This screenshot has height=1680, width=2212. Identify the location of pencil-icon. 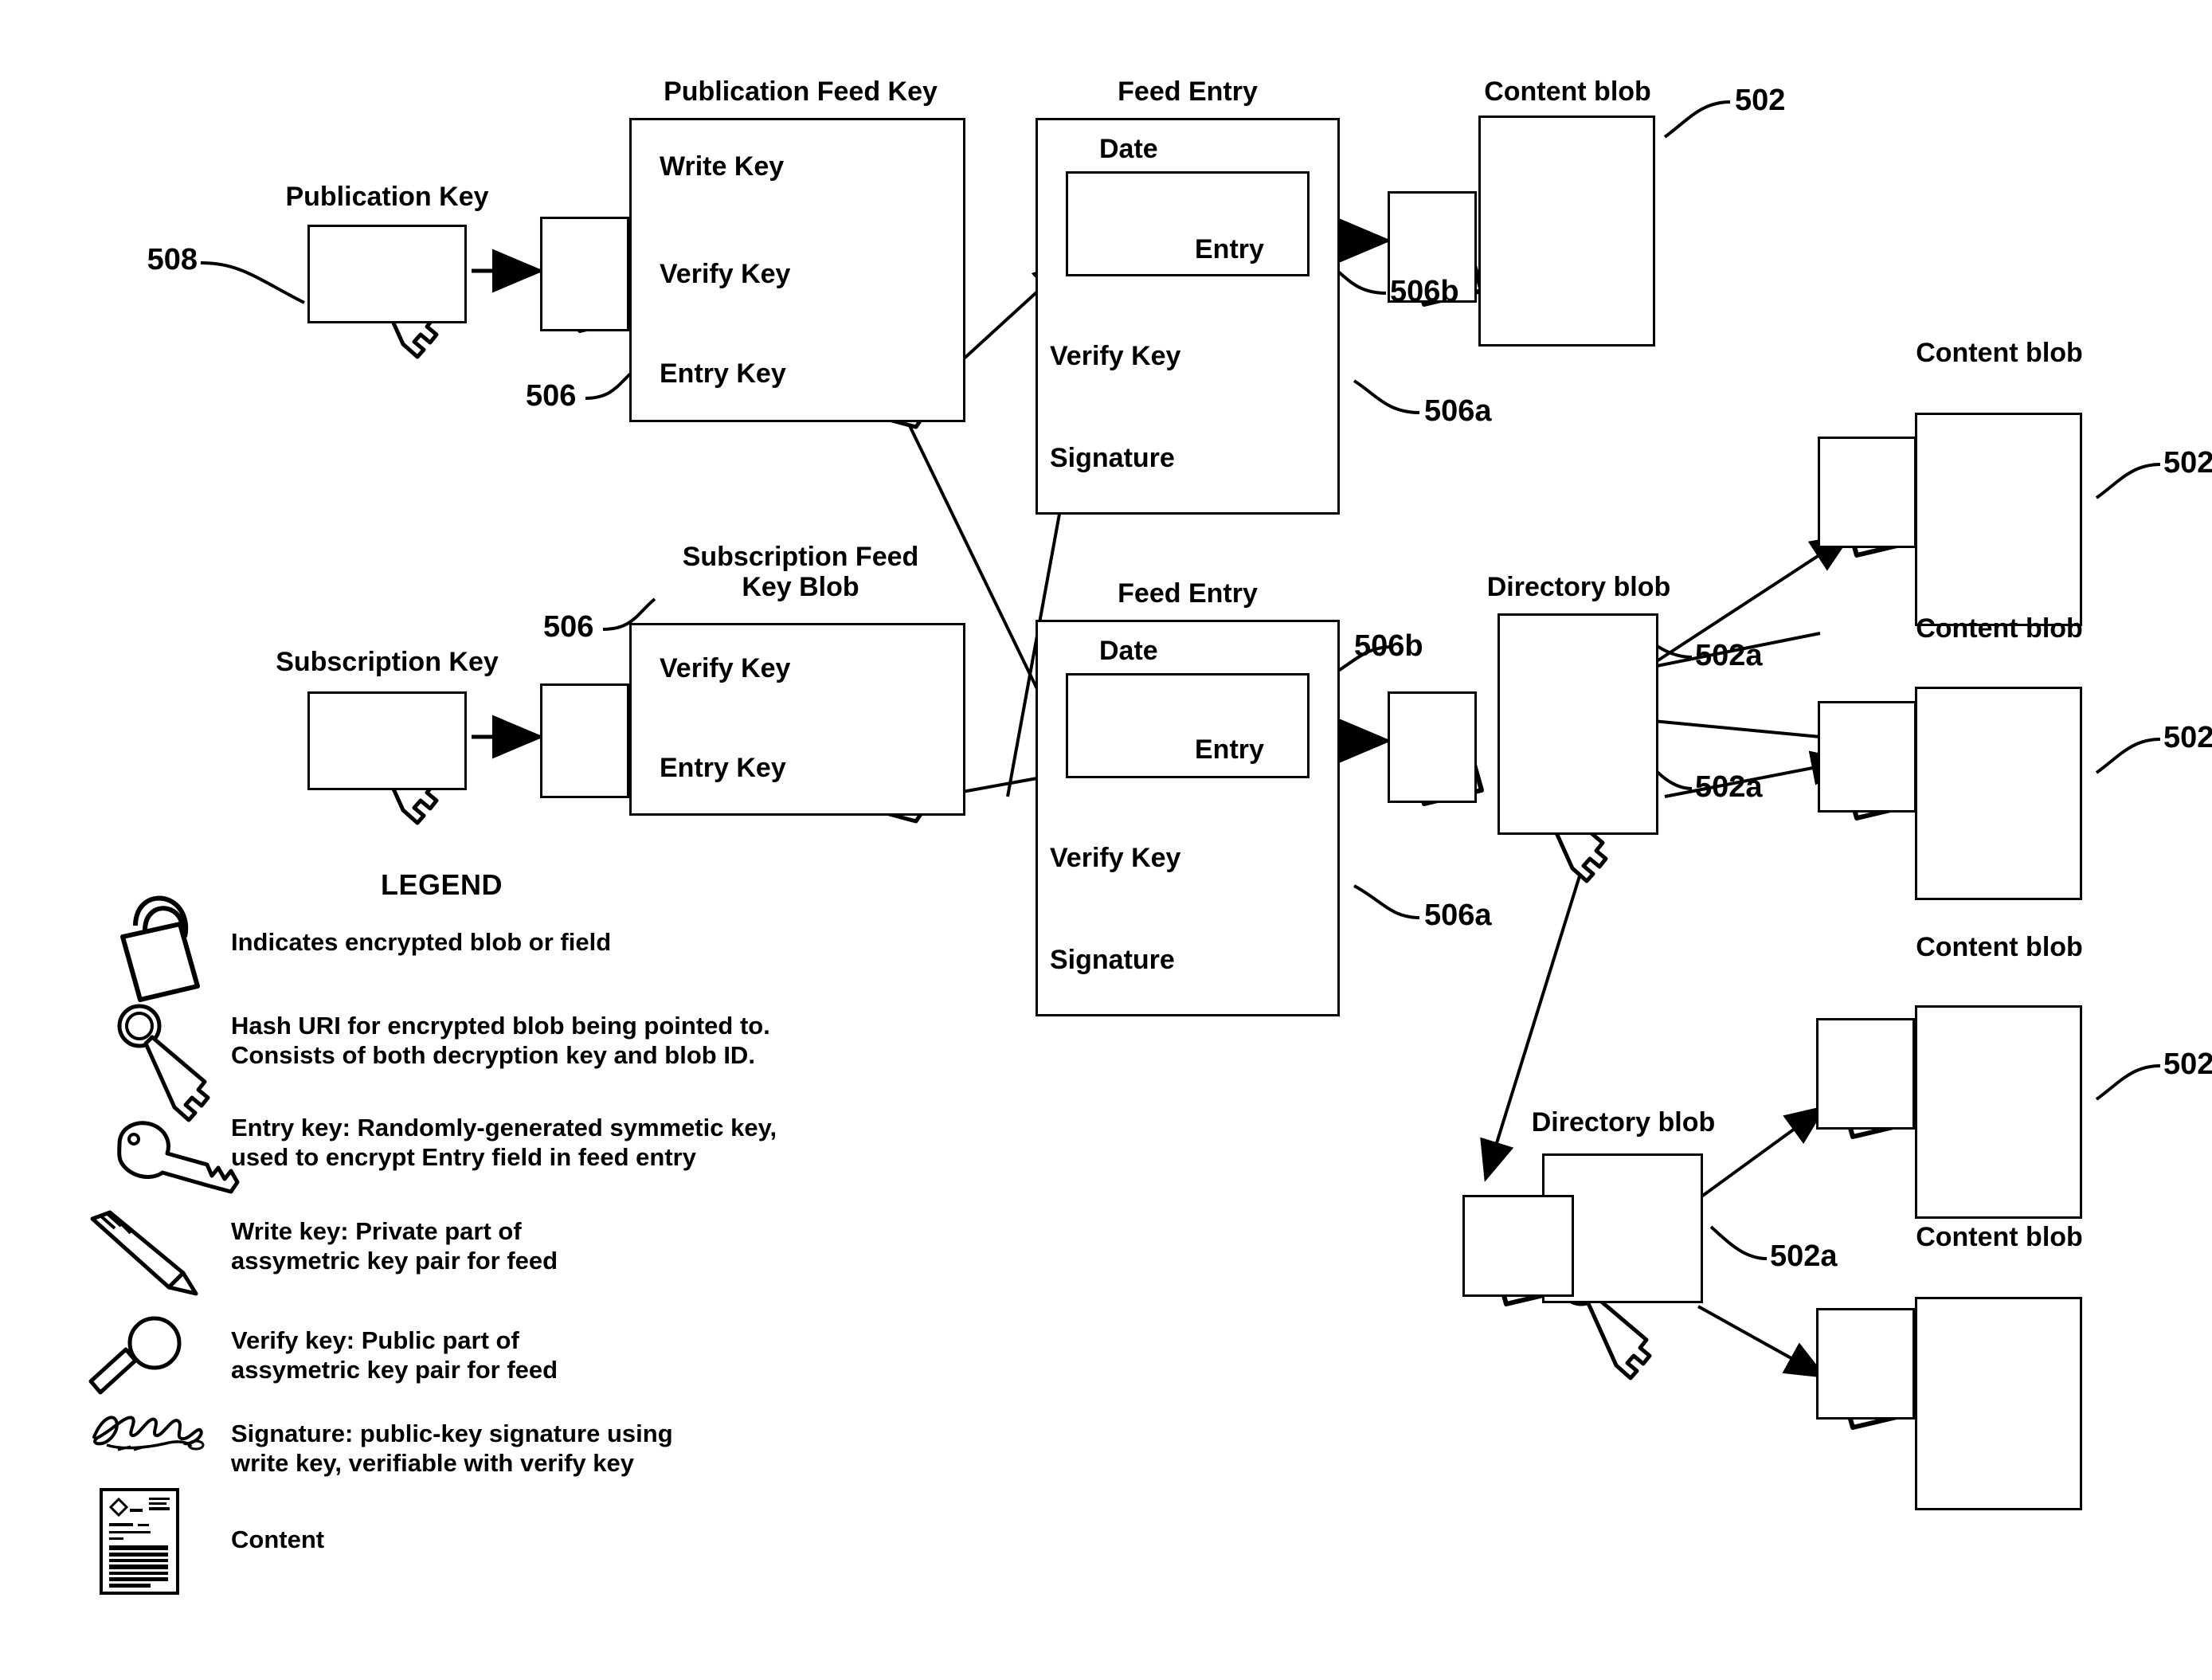
(144, 1253).